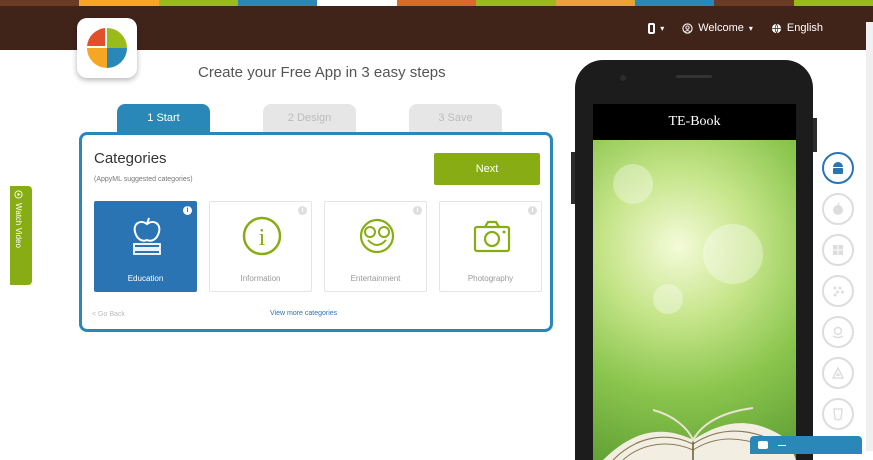 This screenshot has height=460, width=873. Describe the element at coordinates (694, 76) in the screenshot. I see `phone-speaker` at that location.